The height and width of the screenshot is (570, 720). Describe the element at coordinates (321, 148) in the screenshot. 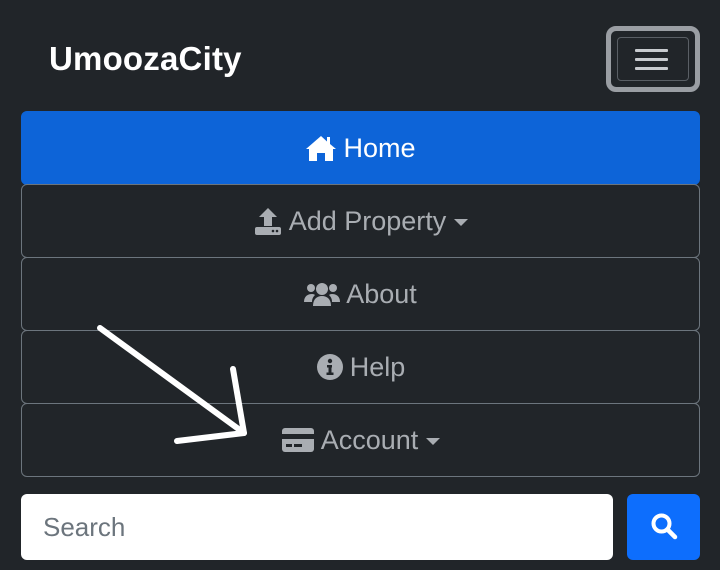

I see `home-icon` at that location.